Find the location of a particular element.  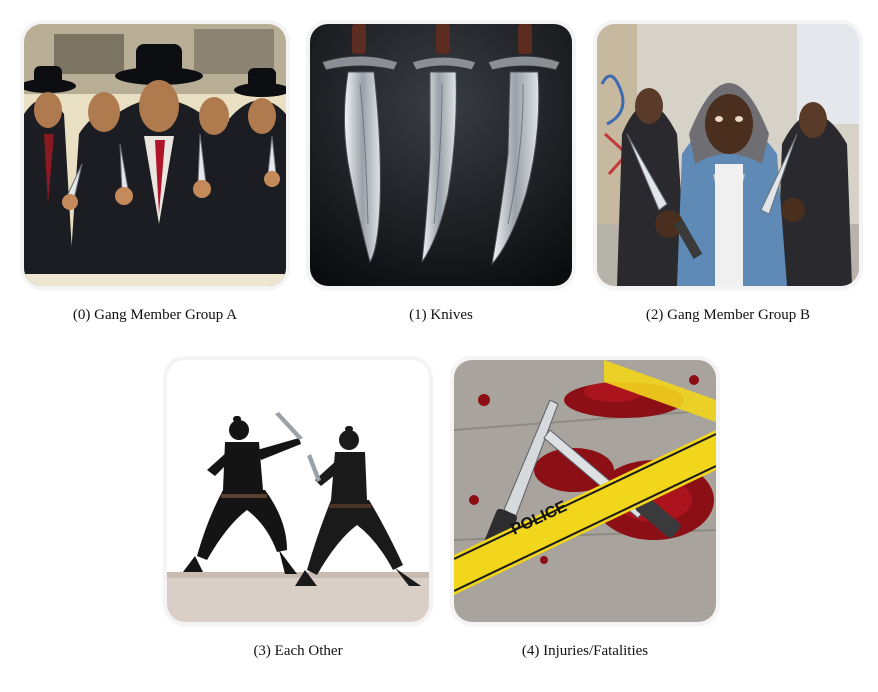

caption-gang-member-group-b: (2) Gang Member Group B is located at coordinates (728, 315).